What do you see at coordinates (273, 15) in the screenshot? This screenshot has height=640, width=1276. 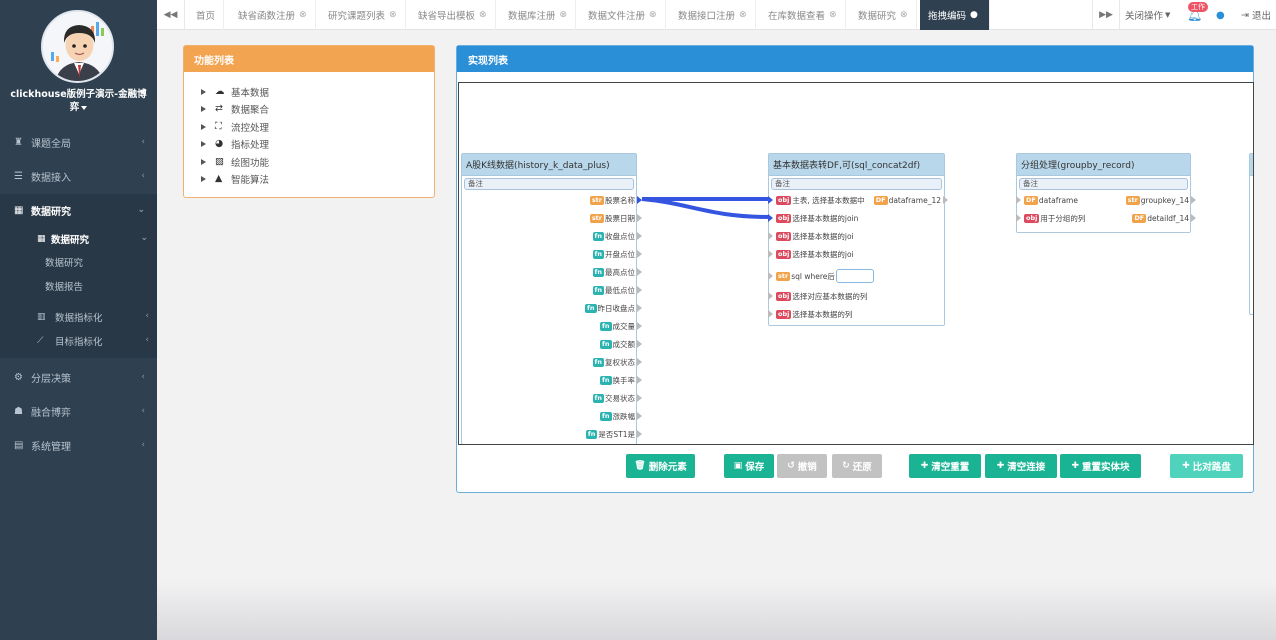 I see `tab-default-functions: 缺省函数注册 ⊗` at bounding box center [273, 15].